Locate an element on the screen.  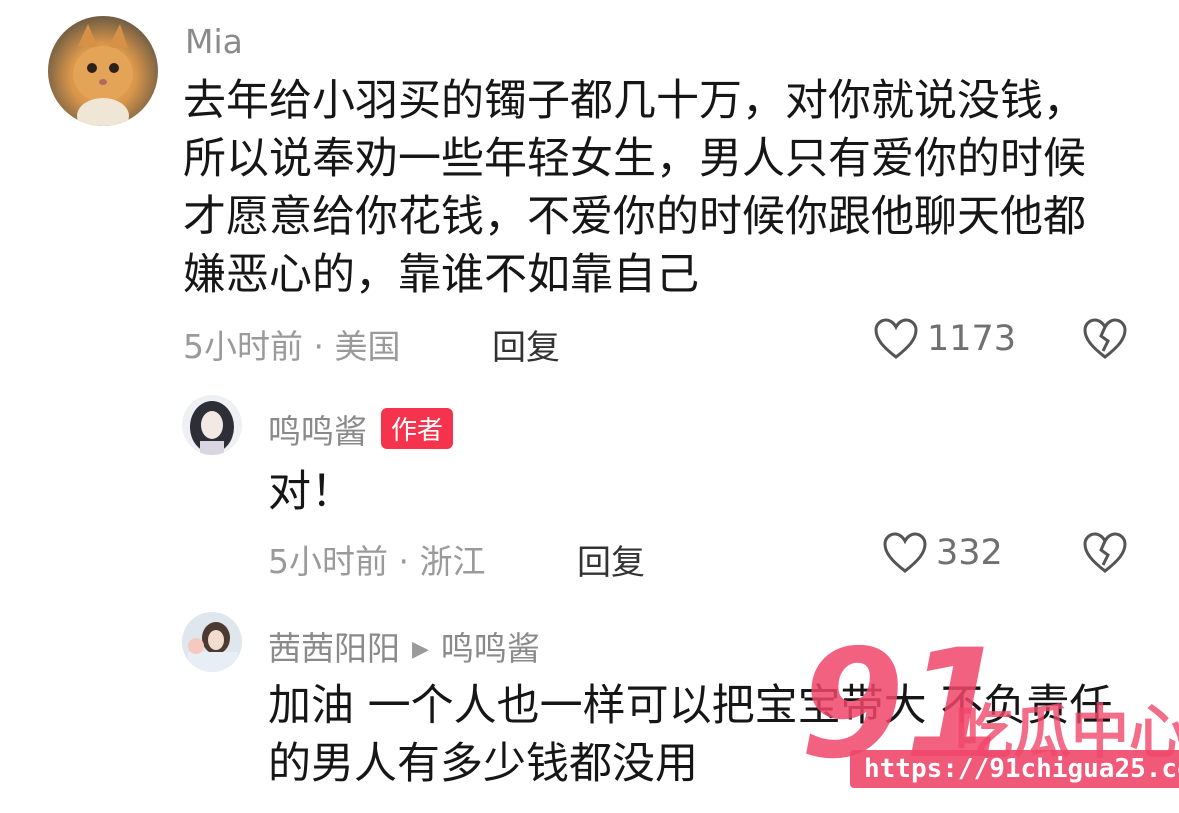
username-text: 鸣鸣酱 is located at coordinates (317, 431).